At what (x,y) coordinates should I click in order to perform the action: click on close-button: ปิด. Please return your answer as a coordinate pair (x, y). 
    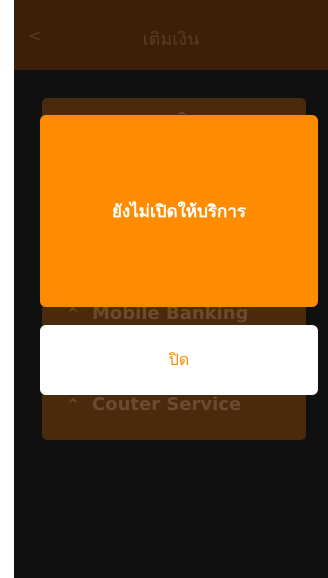
    Looking at the image, I should click on (179, 360).